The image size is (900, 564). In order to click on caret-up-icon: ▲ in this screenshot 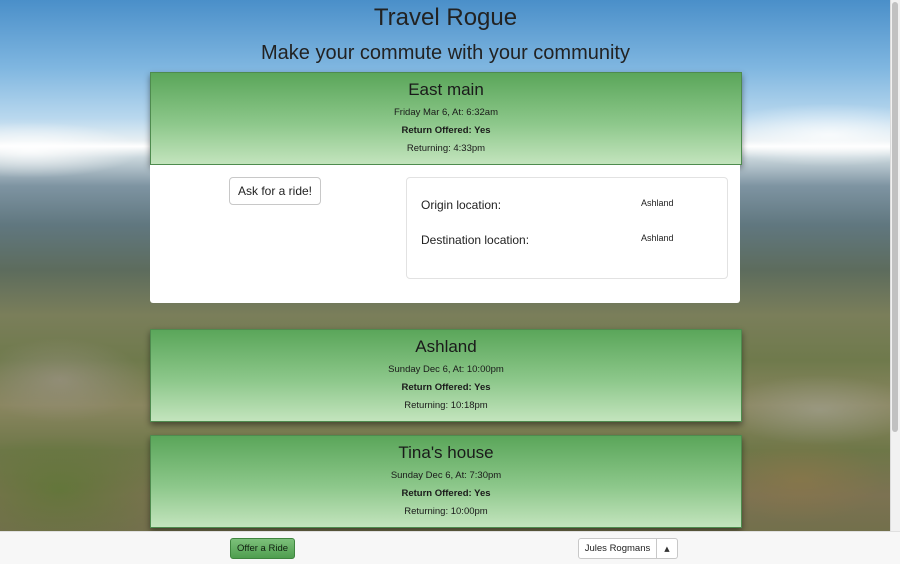, I will do `click(667, 548)`.